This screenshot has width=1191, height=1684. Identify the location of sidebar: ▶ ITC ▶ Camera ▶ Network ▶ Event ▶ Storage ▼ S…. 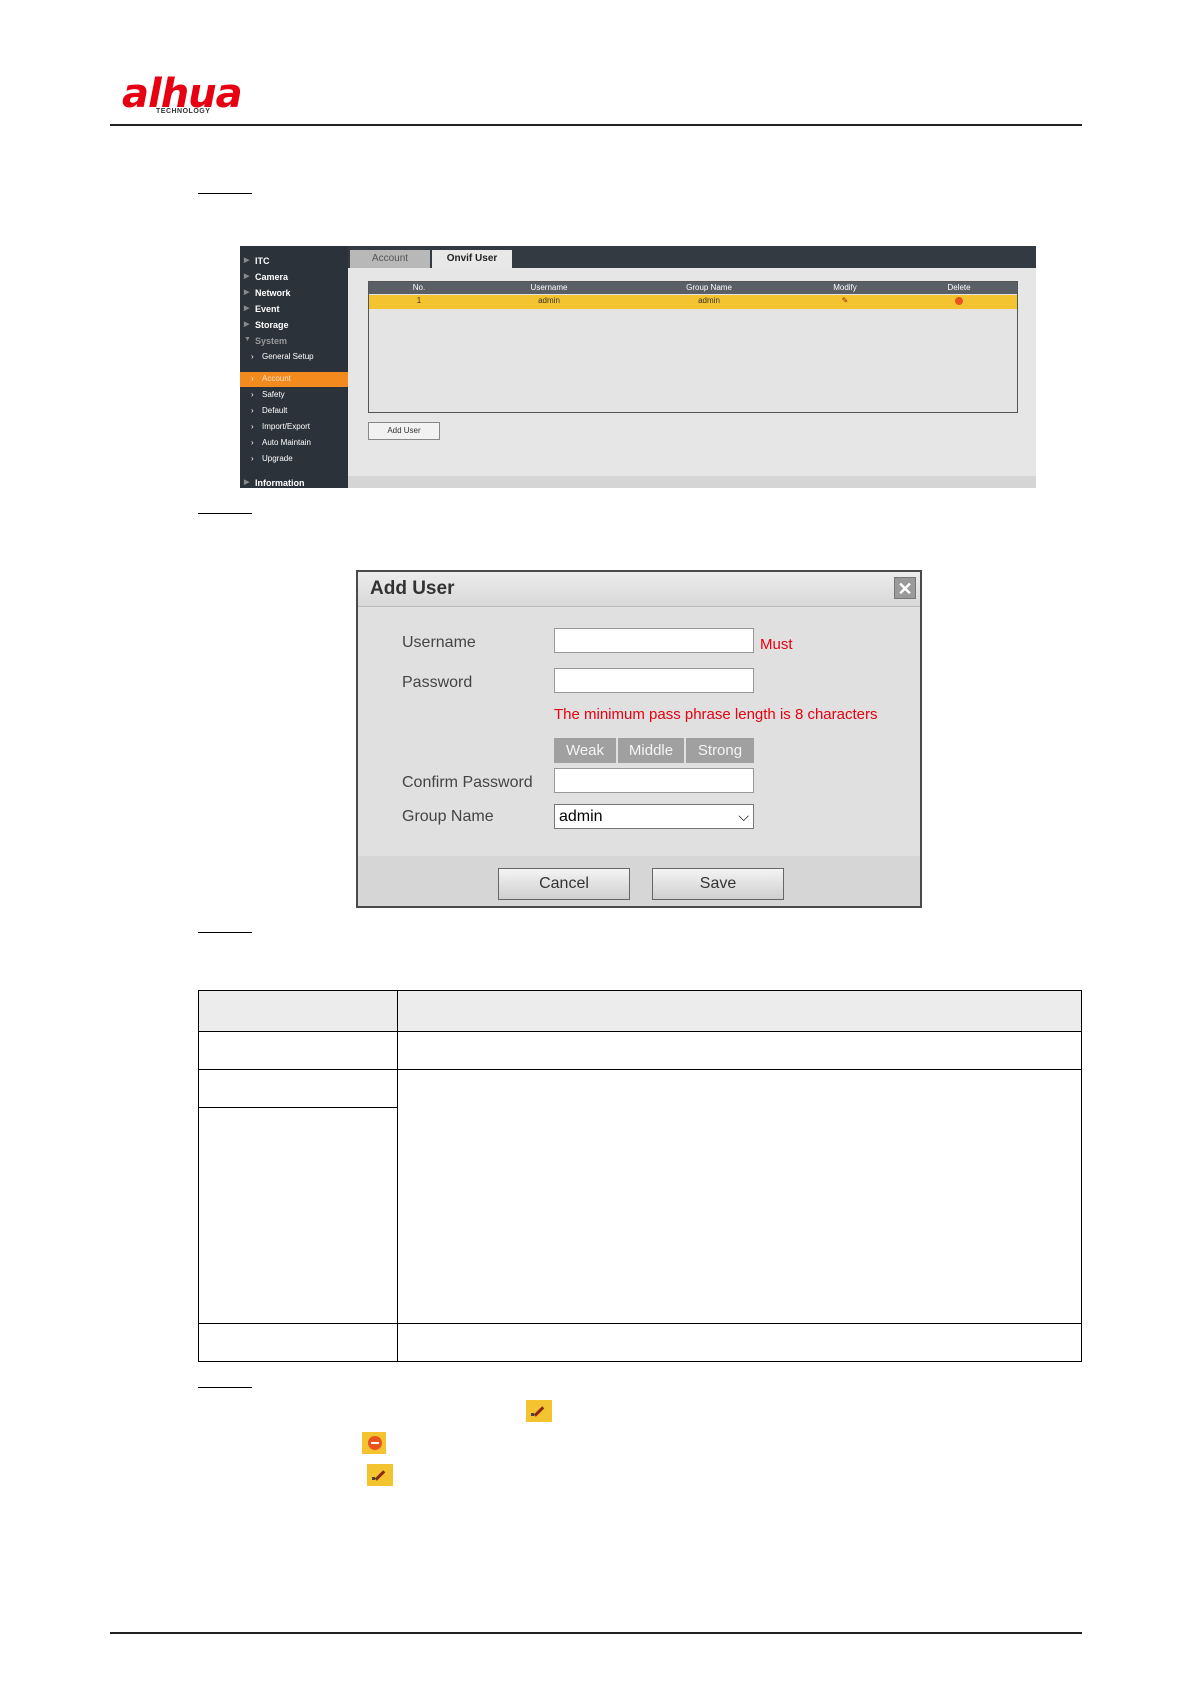
(294, 367).